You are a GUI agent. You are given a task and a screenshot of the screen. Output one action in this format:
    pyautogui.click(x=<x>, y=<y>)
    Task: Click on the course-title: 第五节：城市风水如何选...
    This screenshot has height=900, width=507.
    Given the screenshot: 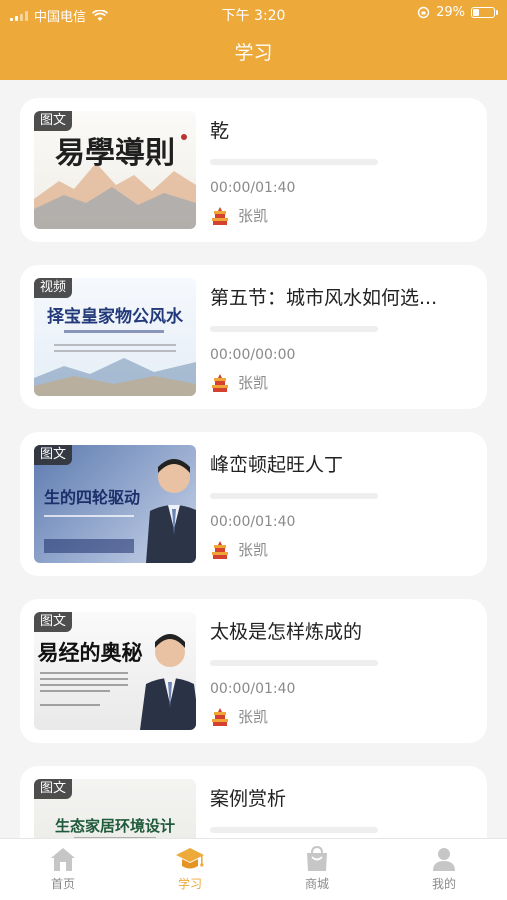 What is the action you would take?
    pyautogui.click(x=341, y=296)
    